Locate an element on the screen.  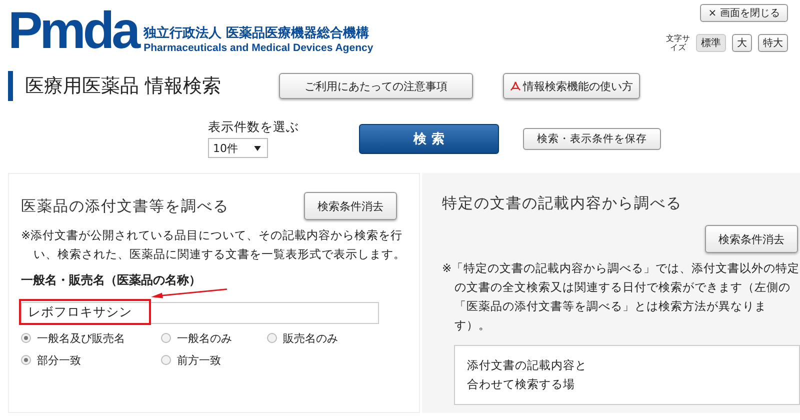
radio-label: 部分一致 is located at coordinates (59, 360).